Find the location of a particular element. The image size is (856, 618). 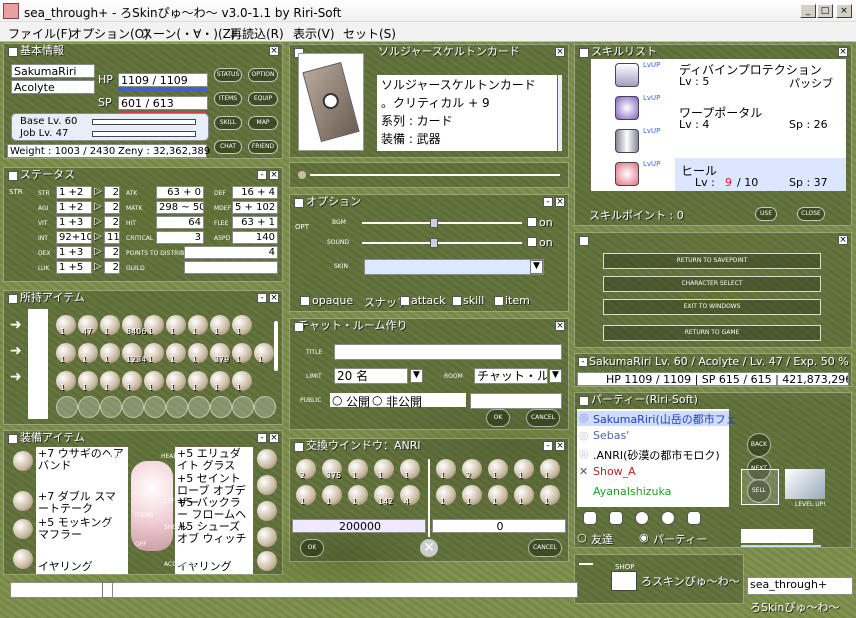

remove-x-icon: ✕ is located at coordinates (583, 471).